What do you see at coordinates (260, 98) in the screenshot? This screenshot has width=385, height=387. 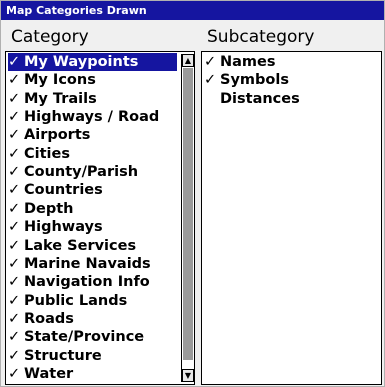 I see `subcategory-item-label: Distances` at bounding box center [260, 98].